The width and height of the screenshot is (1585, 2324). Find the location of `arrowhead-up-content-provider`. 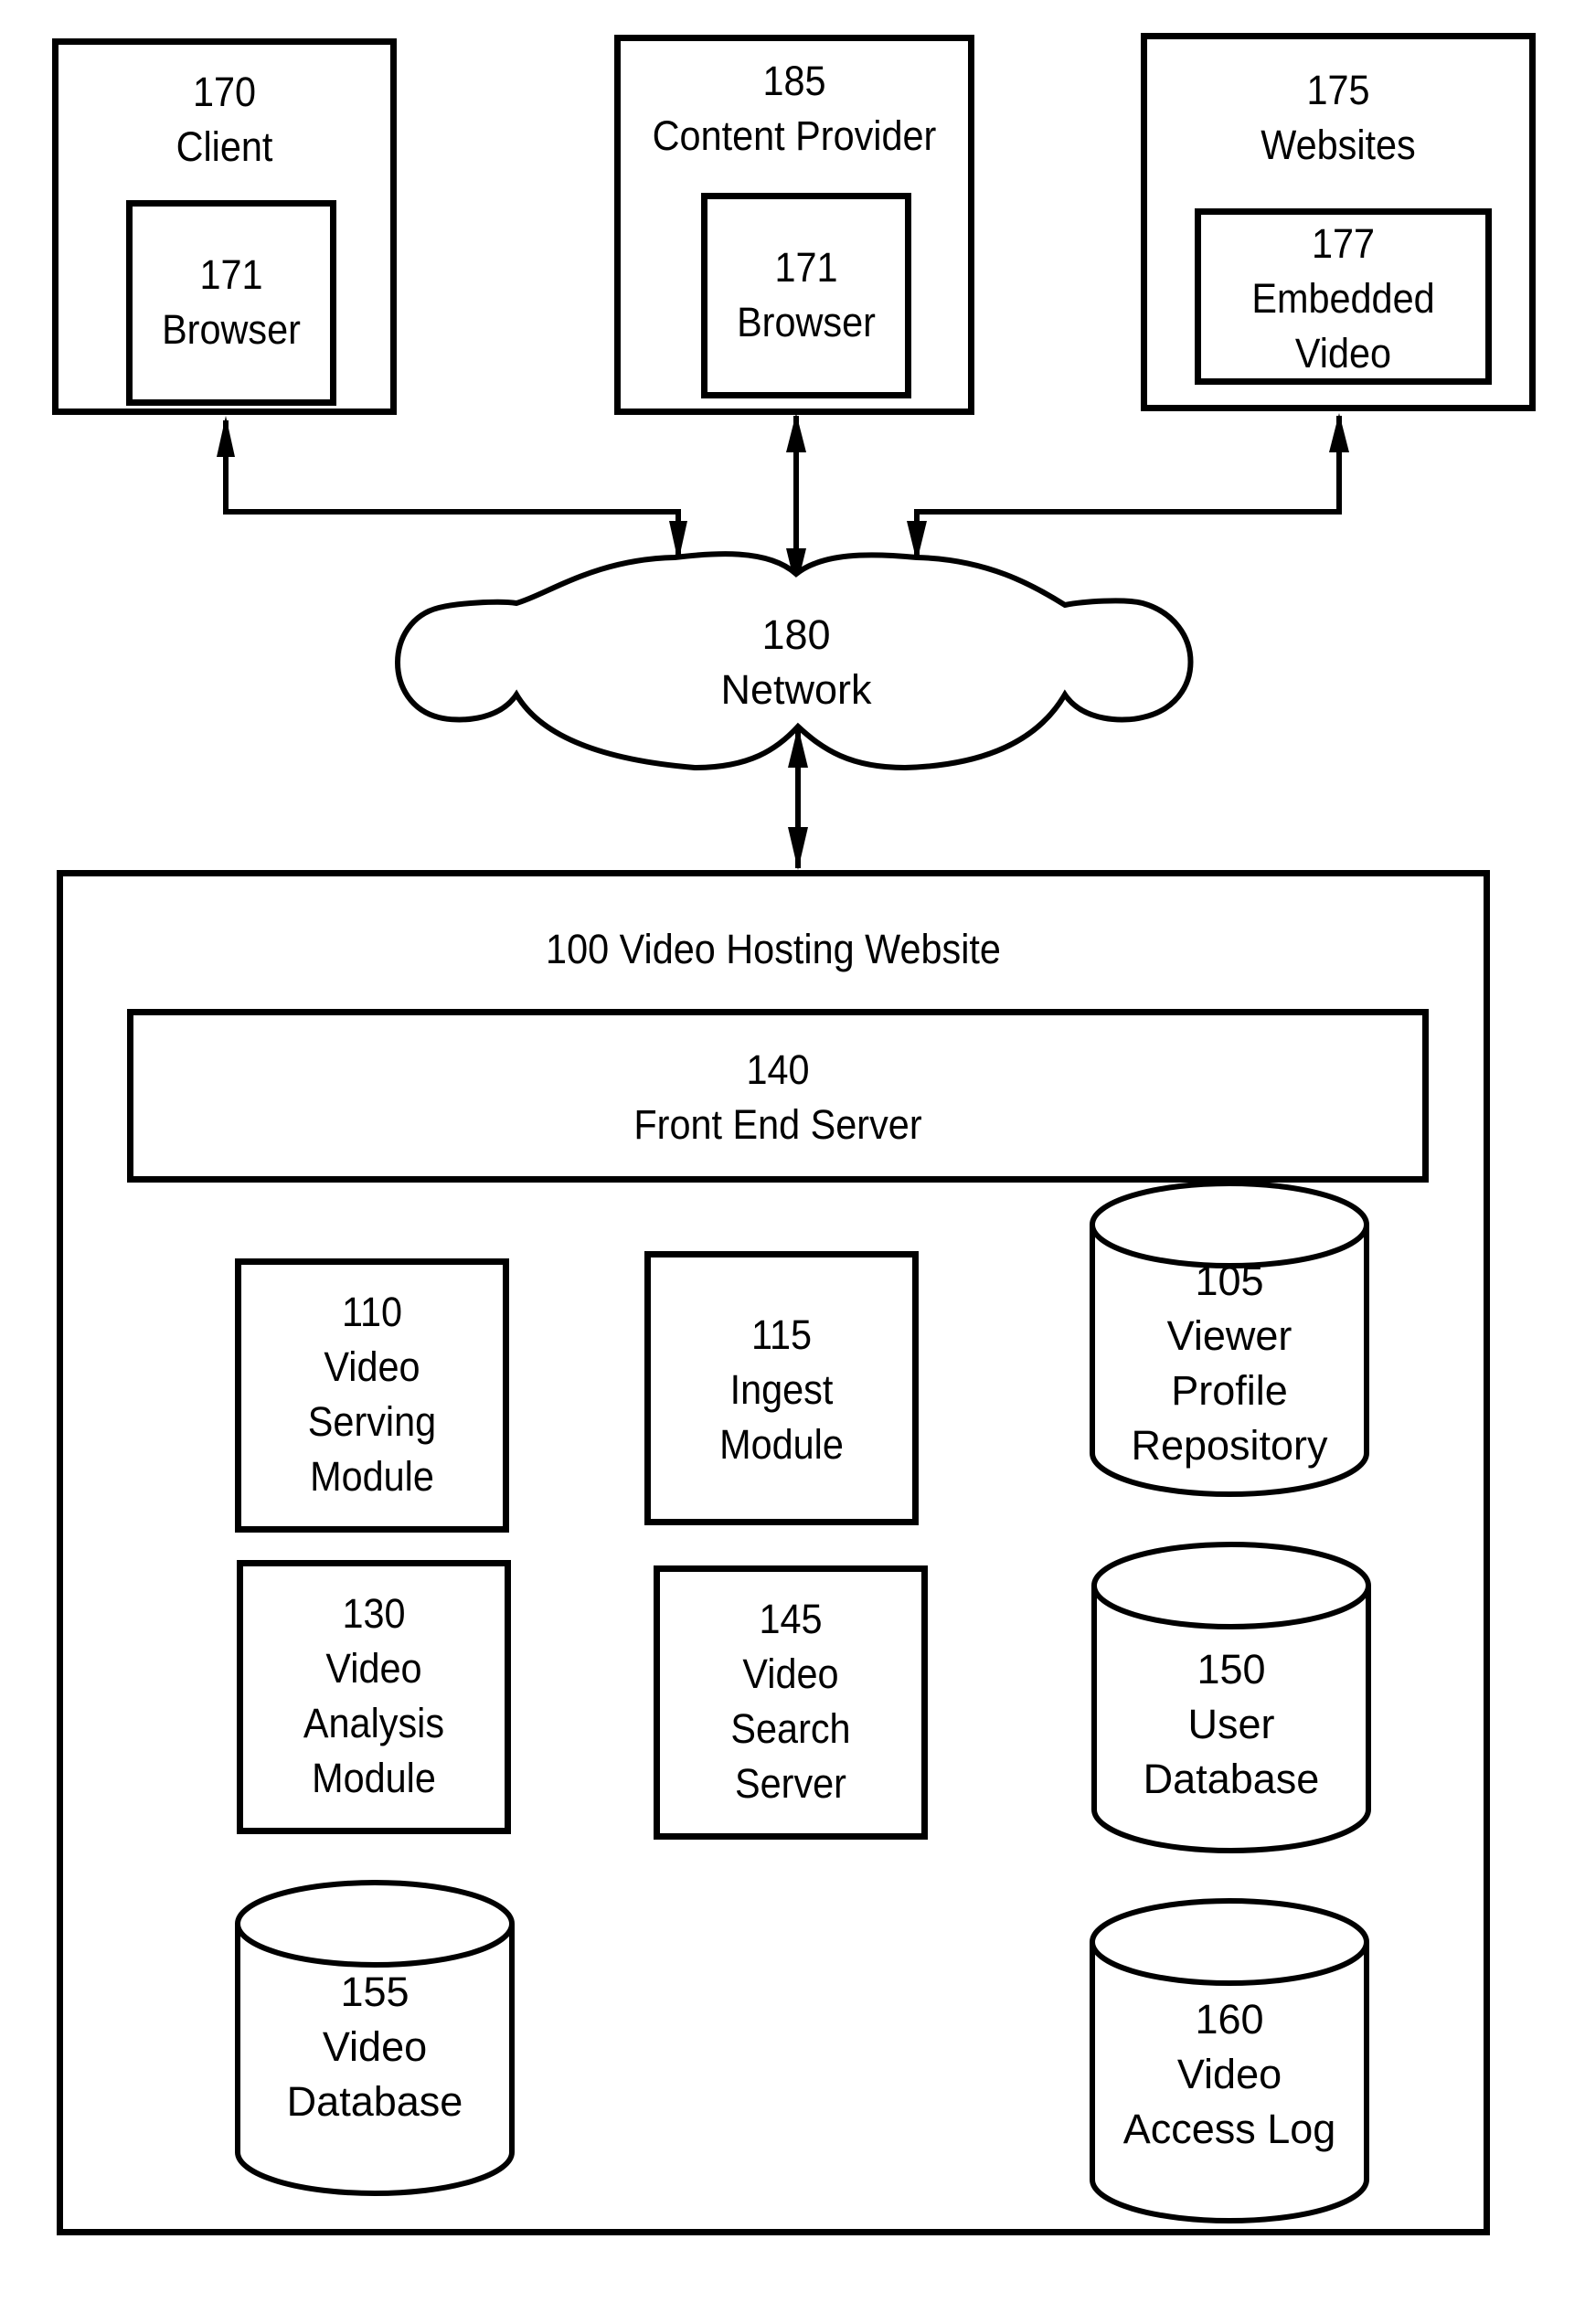

arrowhead-up-content-provider is located at coordinates (796, 432).